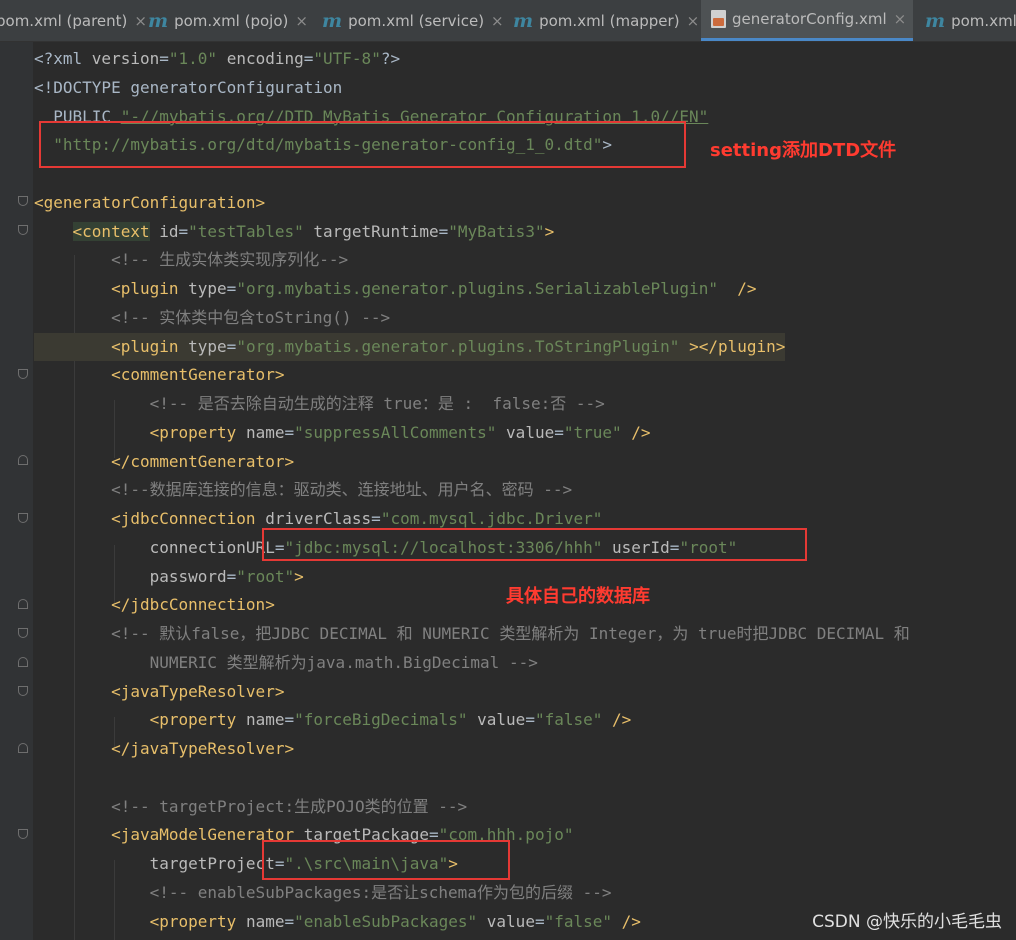 This screenshot has height=940, width=1016. I want to click on code-line: <?xml version="1.0" encoding="UTF-8"?>, so click(217, 59).